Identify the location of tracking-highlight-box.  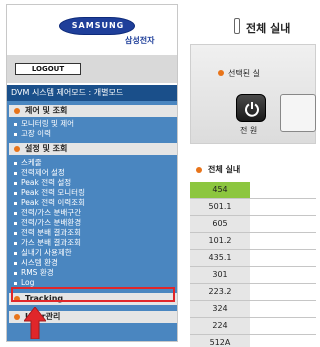
(93, 294).